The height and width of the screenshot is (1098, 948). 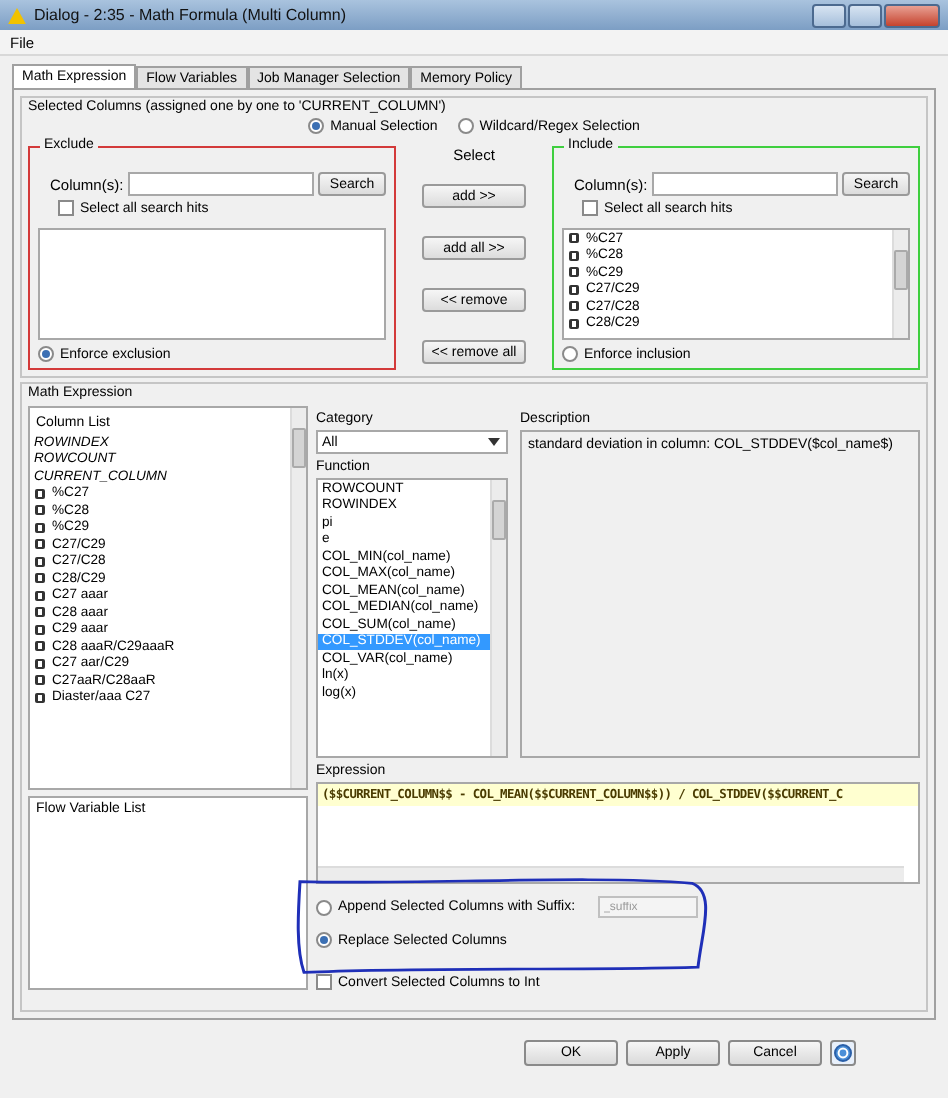 I want to click on caret-icon, so click(x=494, y=442).